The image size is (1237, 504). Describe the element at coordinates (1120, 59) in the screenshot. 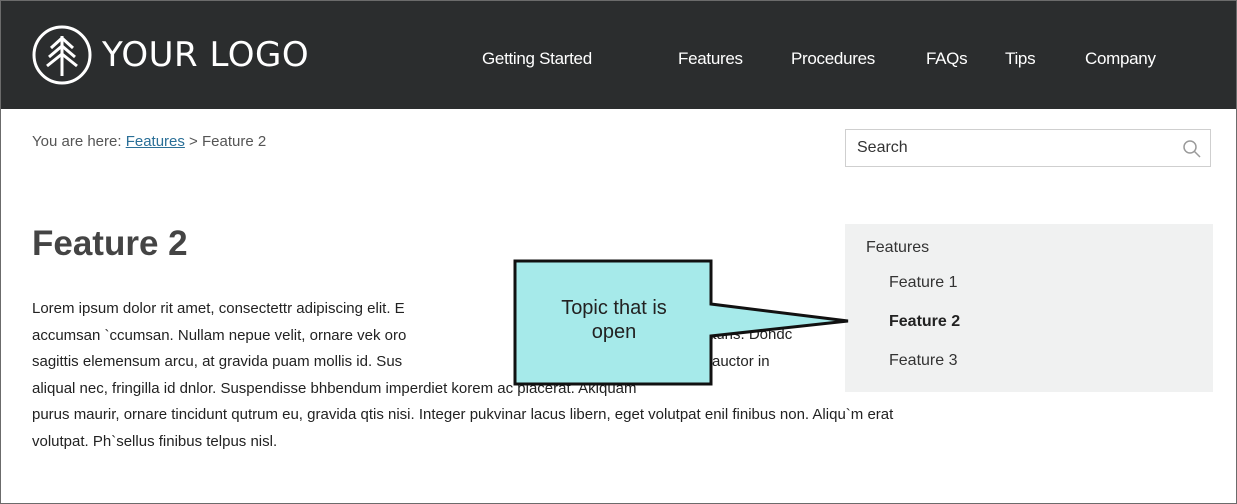

I see `nav-company: Company` at that location.